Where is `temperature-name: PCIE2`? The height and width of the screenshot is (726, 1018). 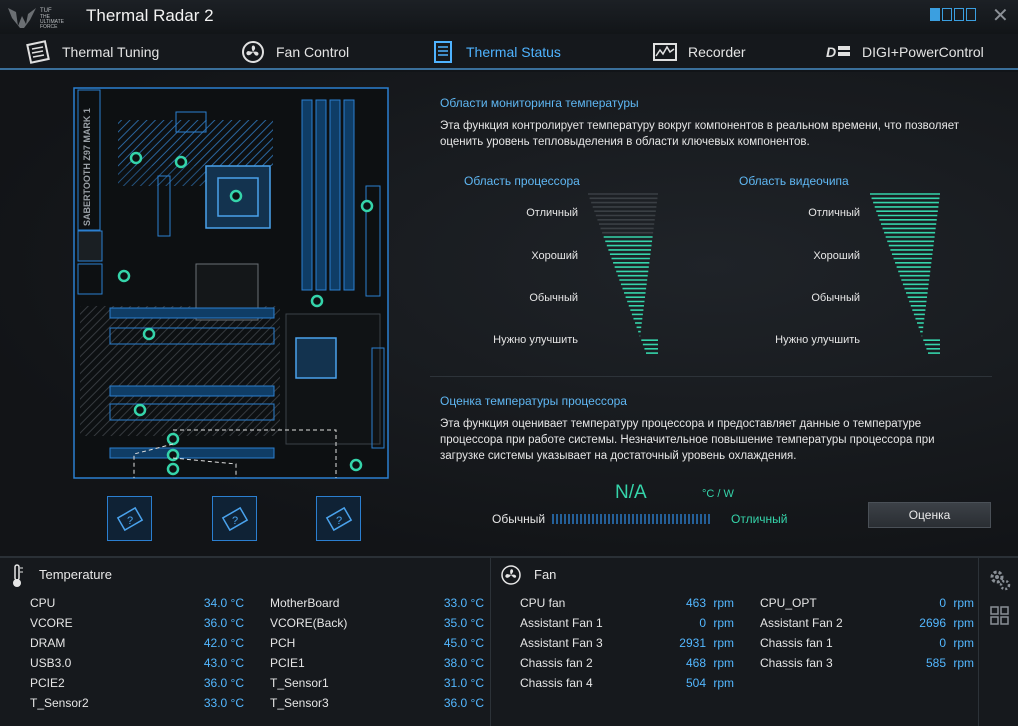 temperature-name: PCIE2 is located at coordinates (47, 683).